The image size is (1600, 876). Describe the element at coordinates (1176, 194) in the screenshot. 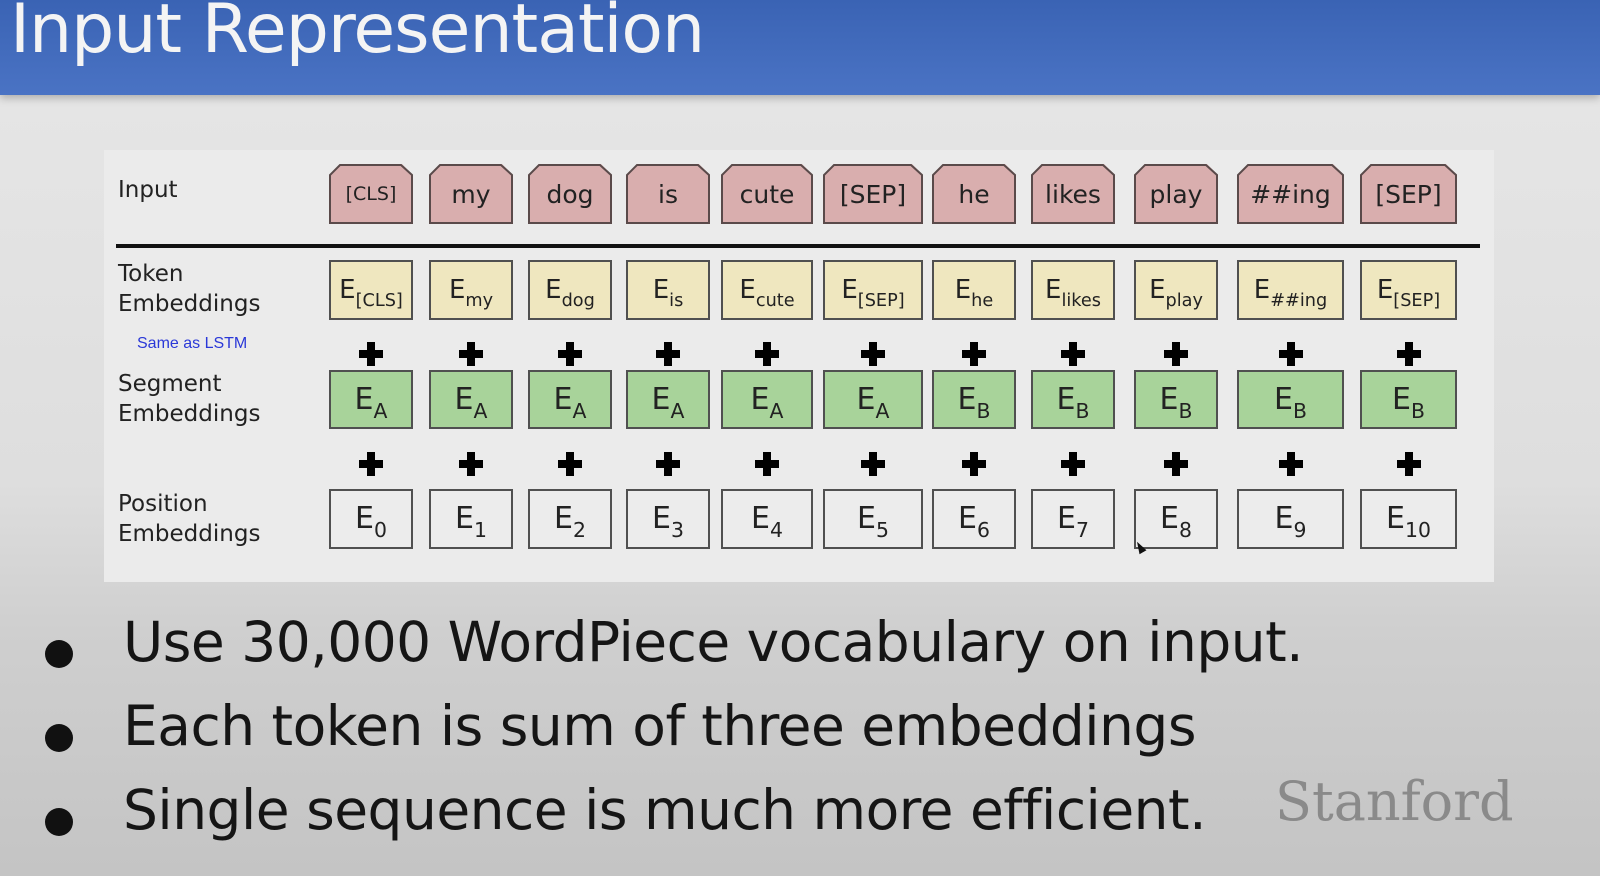

I see `input-token: play` at that location.